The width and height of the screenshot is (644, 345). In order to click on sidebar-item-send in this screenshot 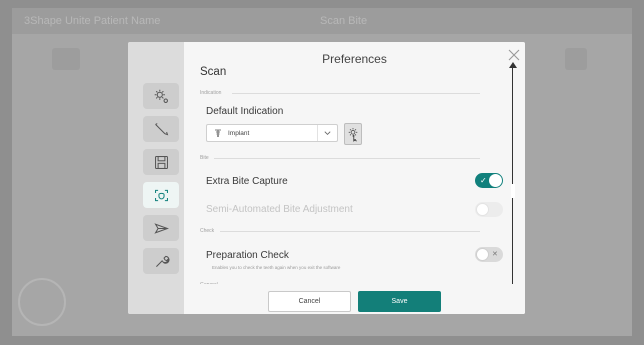, I will do `click(161, 228)`.